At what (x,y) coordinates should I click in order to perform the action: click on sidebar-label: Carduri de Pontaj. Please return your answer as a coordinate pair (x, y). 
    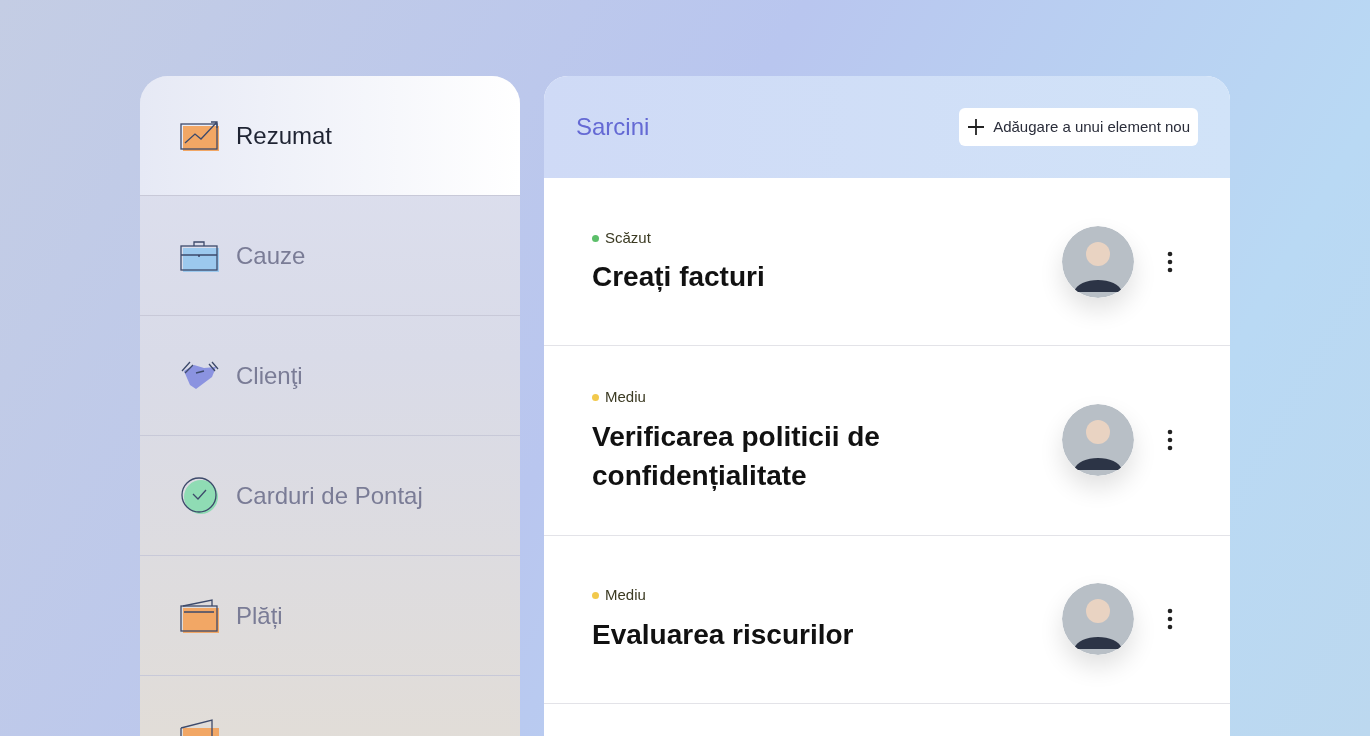
    Looking at the image, I should click on (329, 495).